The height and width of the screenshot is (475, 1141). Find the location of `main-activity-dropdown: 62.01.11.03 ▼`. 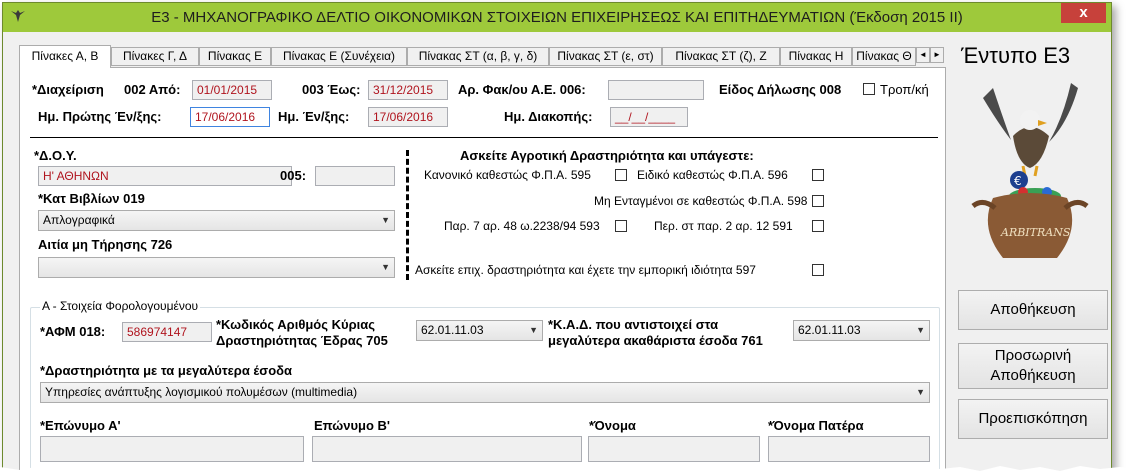

main-activity-dropdown: 62.01.11.03 ▼ is located at coordinates (479, 330).